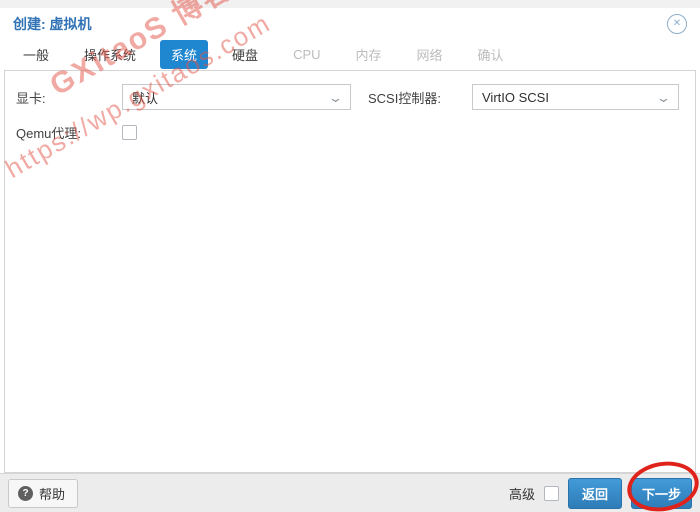 The image size is (700, 512). Describe the element at coordinates (594, 493) in the screenshot. I see `back-button: 返回` at that location.